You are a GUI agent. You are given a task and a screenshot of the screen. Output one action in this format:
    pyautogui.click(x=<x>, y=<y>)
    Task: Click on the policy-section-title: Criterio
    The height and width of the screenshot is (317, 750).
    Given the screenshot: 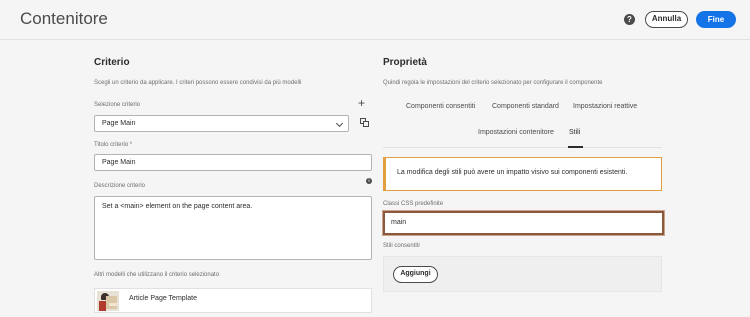 What is the action you would take?
    pyautogui.click(x=112, y=62)
    